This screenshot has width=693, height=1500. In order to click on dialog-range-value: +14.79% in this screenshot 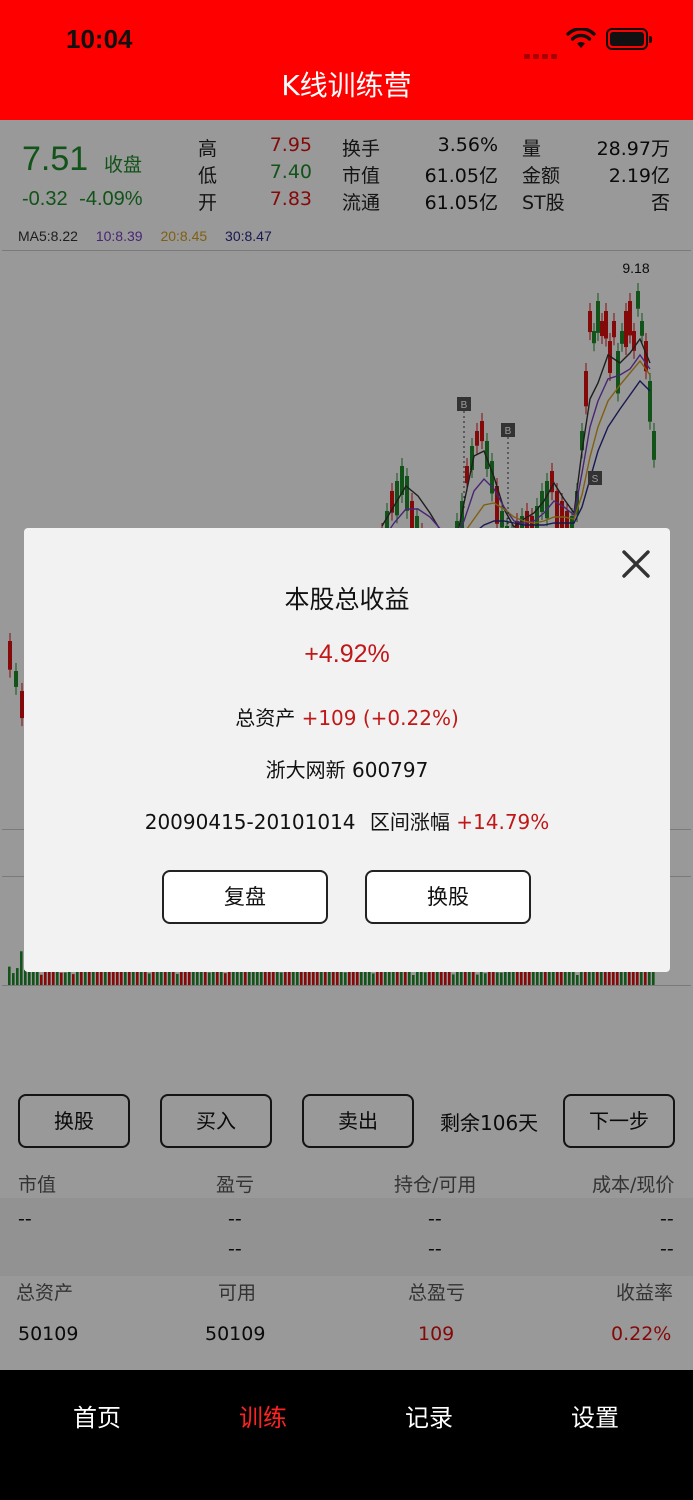, I will do `click(503, 822)`.